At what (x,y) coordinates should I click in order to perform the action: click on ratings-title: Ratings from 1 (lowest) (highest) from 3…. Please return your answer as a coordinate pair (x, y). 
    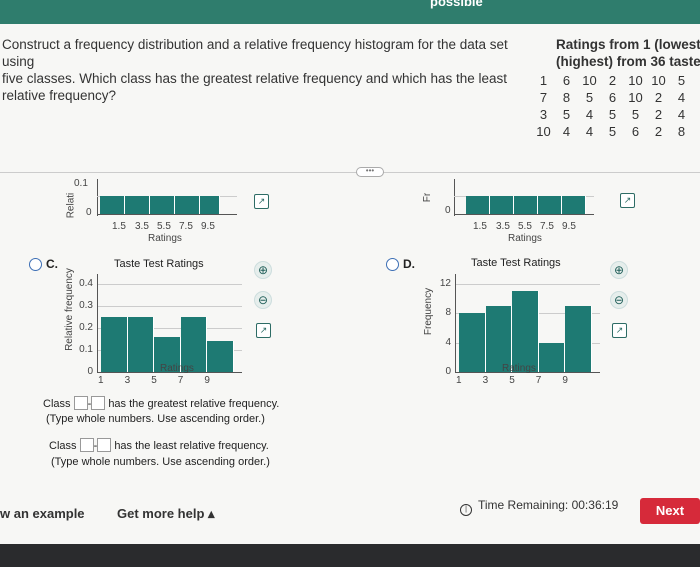
    Looking at the image, I should click on (628, 53).